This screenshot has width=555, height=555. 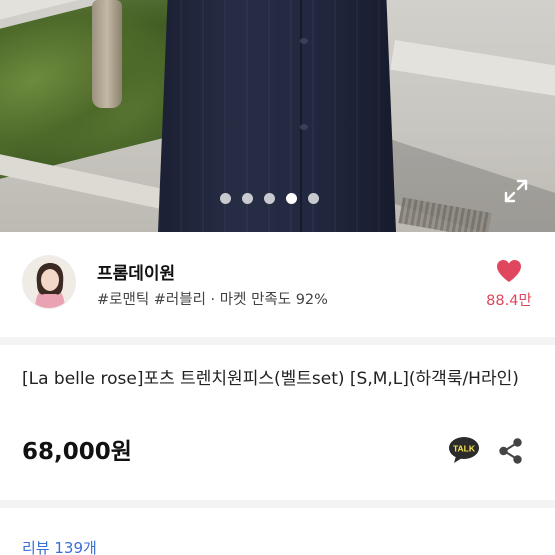 I want to click on carousel-dot-active, so click(x=291, y=198).